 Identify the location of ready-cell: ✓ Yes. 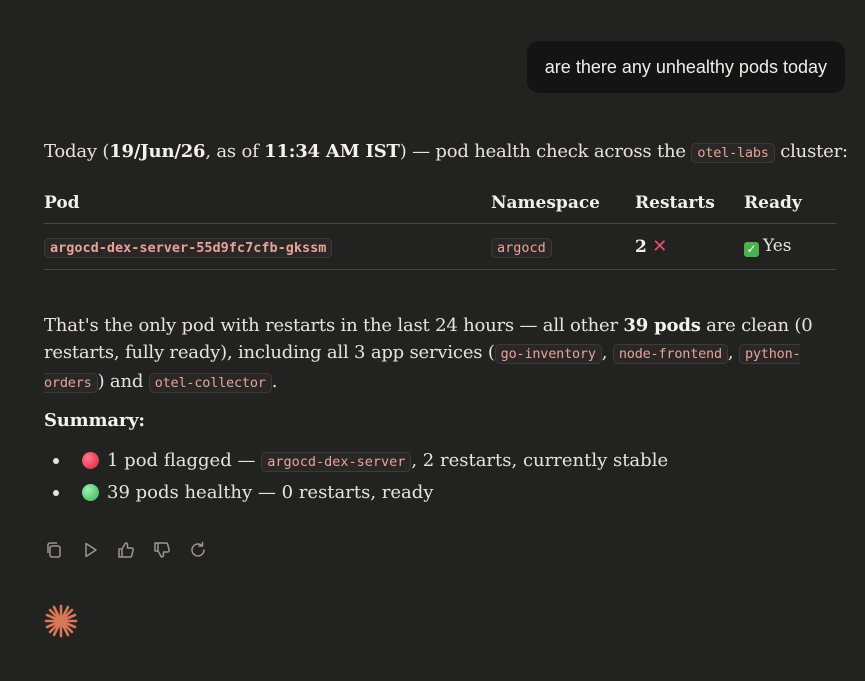
(790, 246).